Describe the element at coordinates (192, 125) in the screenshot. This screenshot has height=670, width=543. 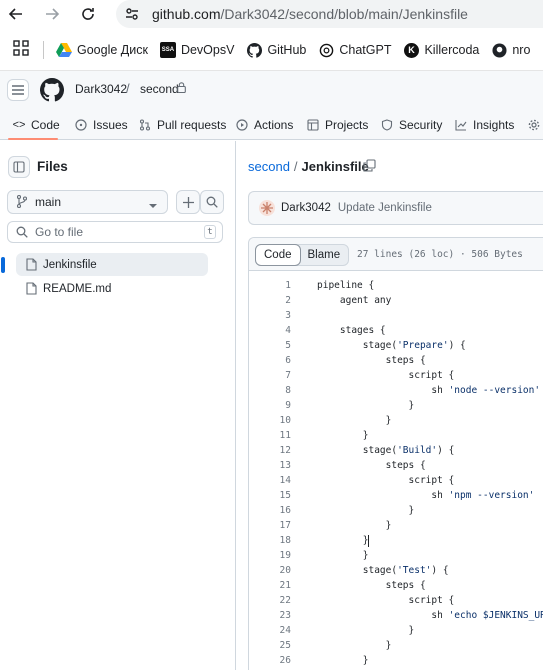
I see `tab-label: Pull requests` at that location.